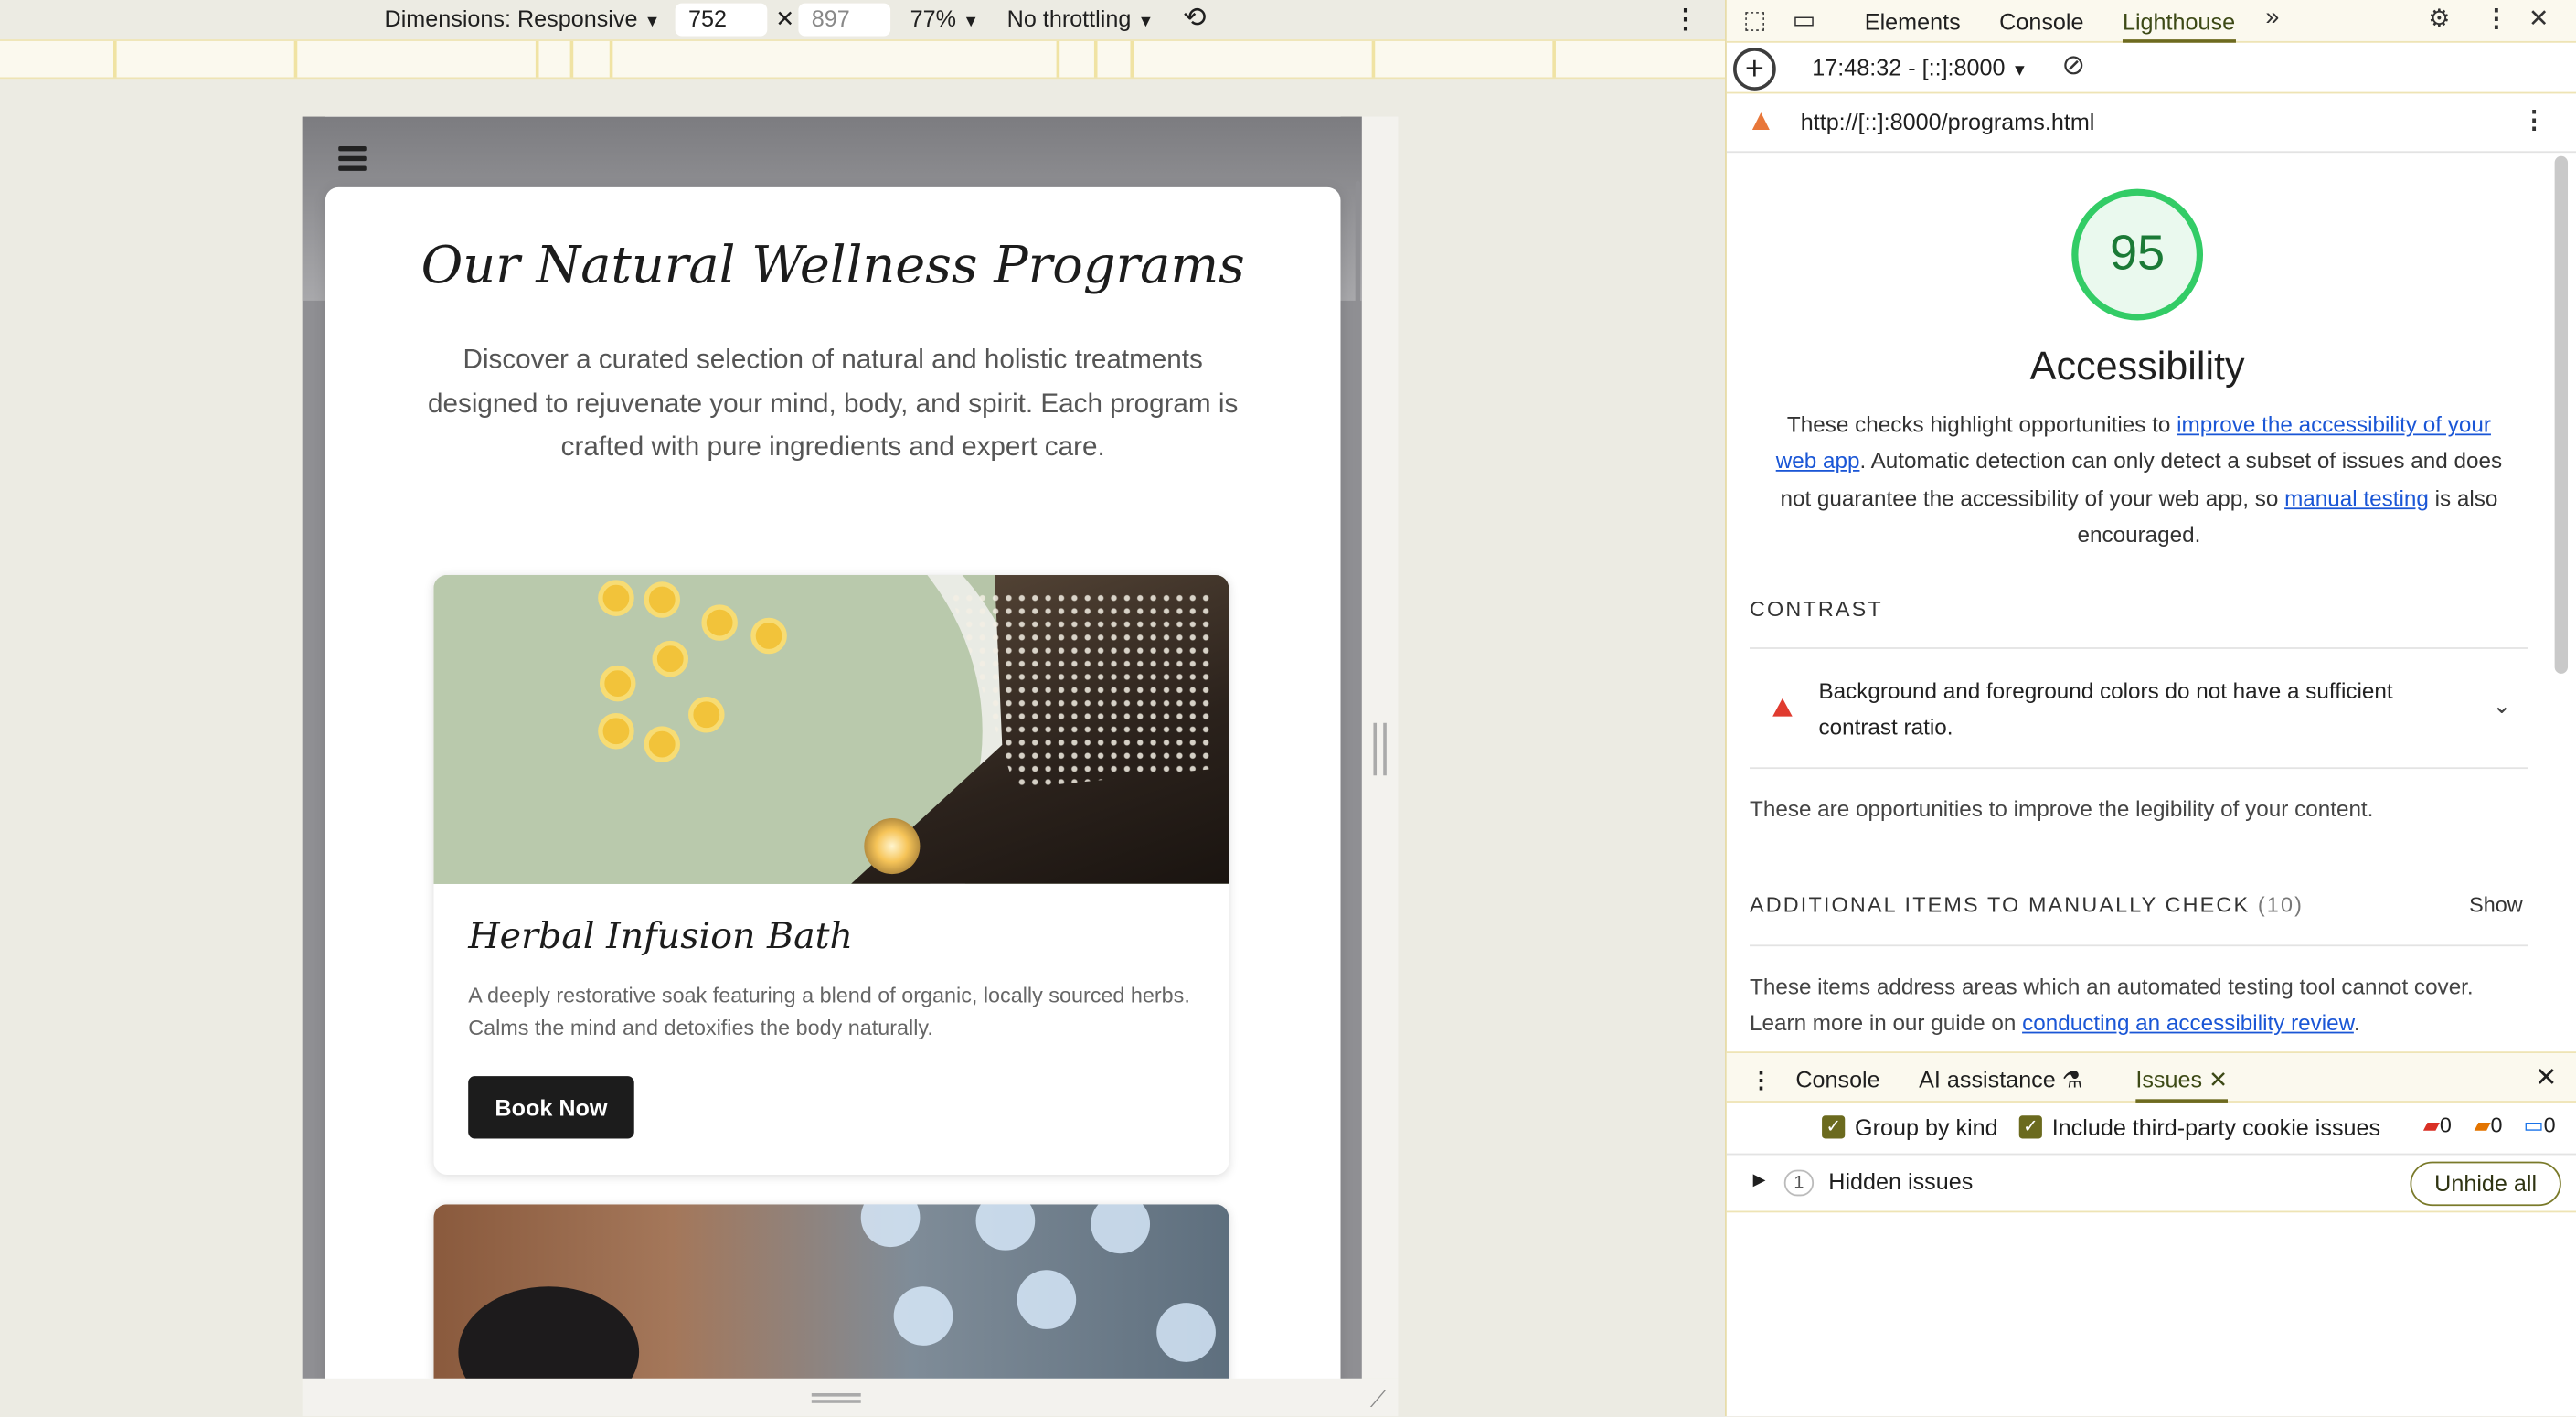 The image size is (2576, 1417). Describe the element at coordinates (523, 18) in the screenshot. I see `dimensions-dropdown: Dimensions: Responsive ▼` at that location.